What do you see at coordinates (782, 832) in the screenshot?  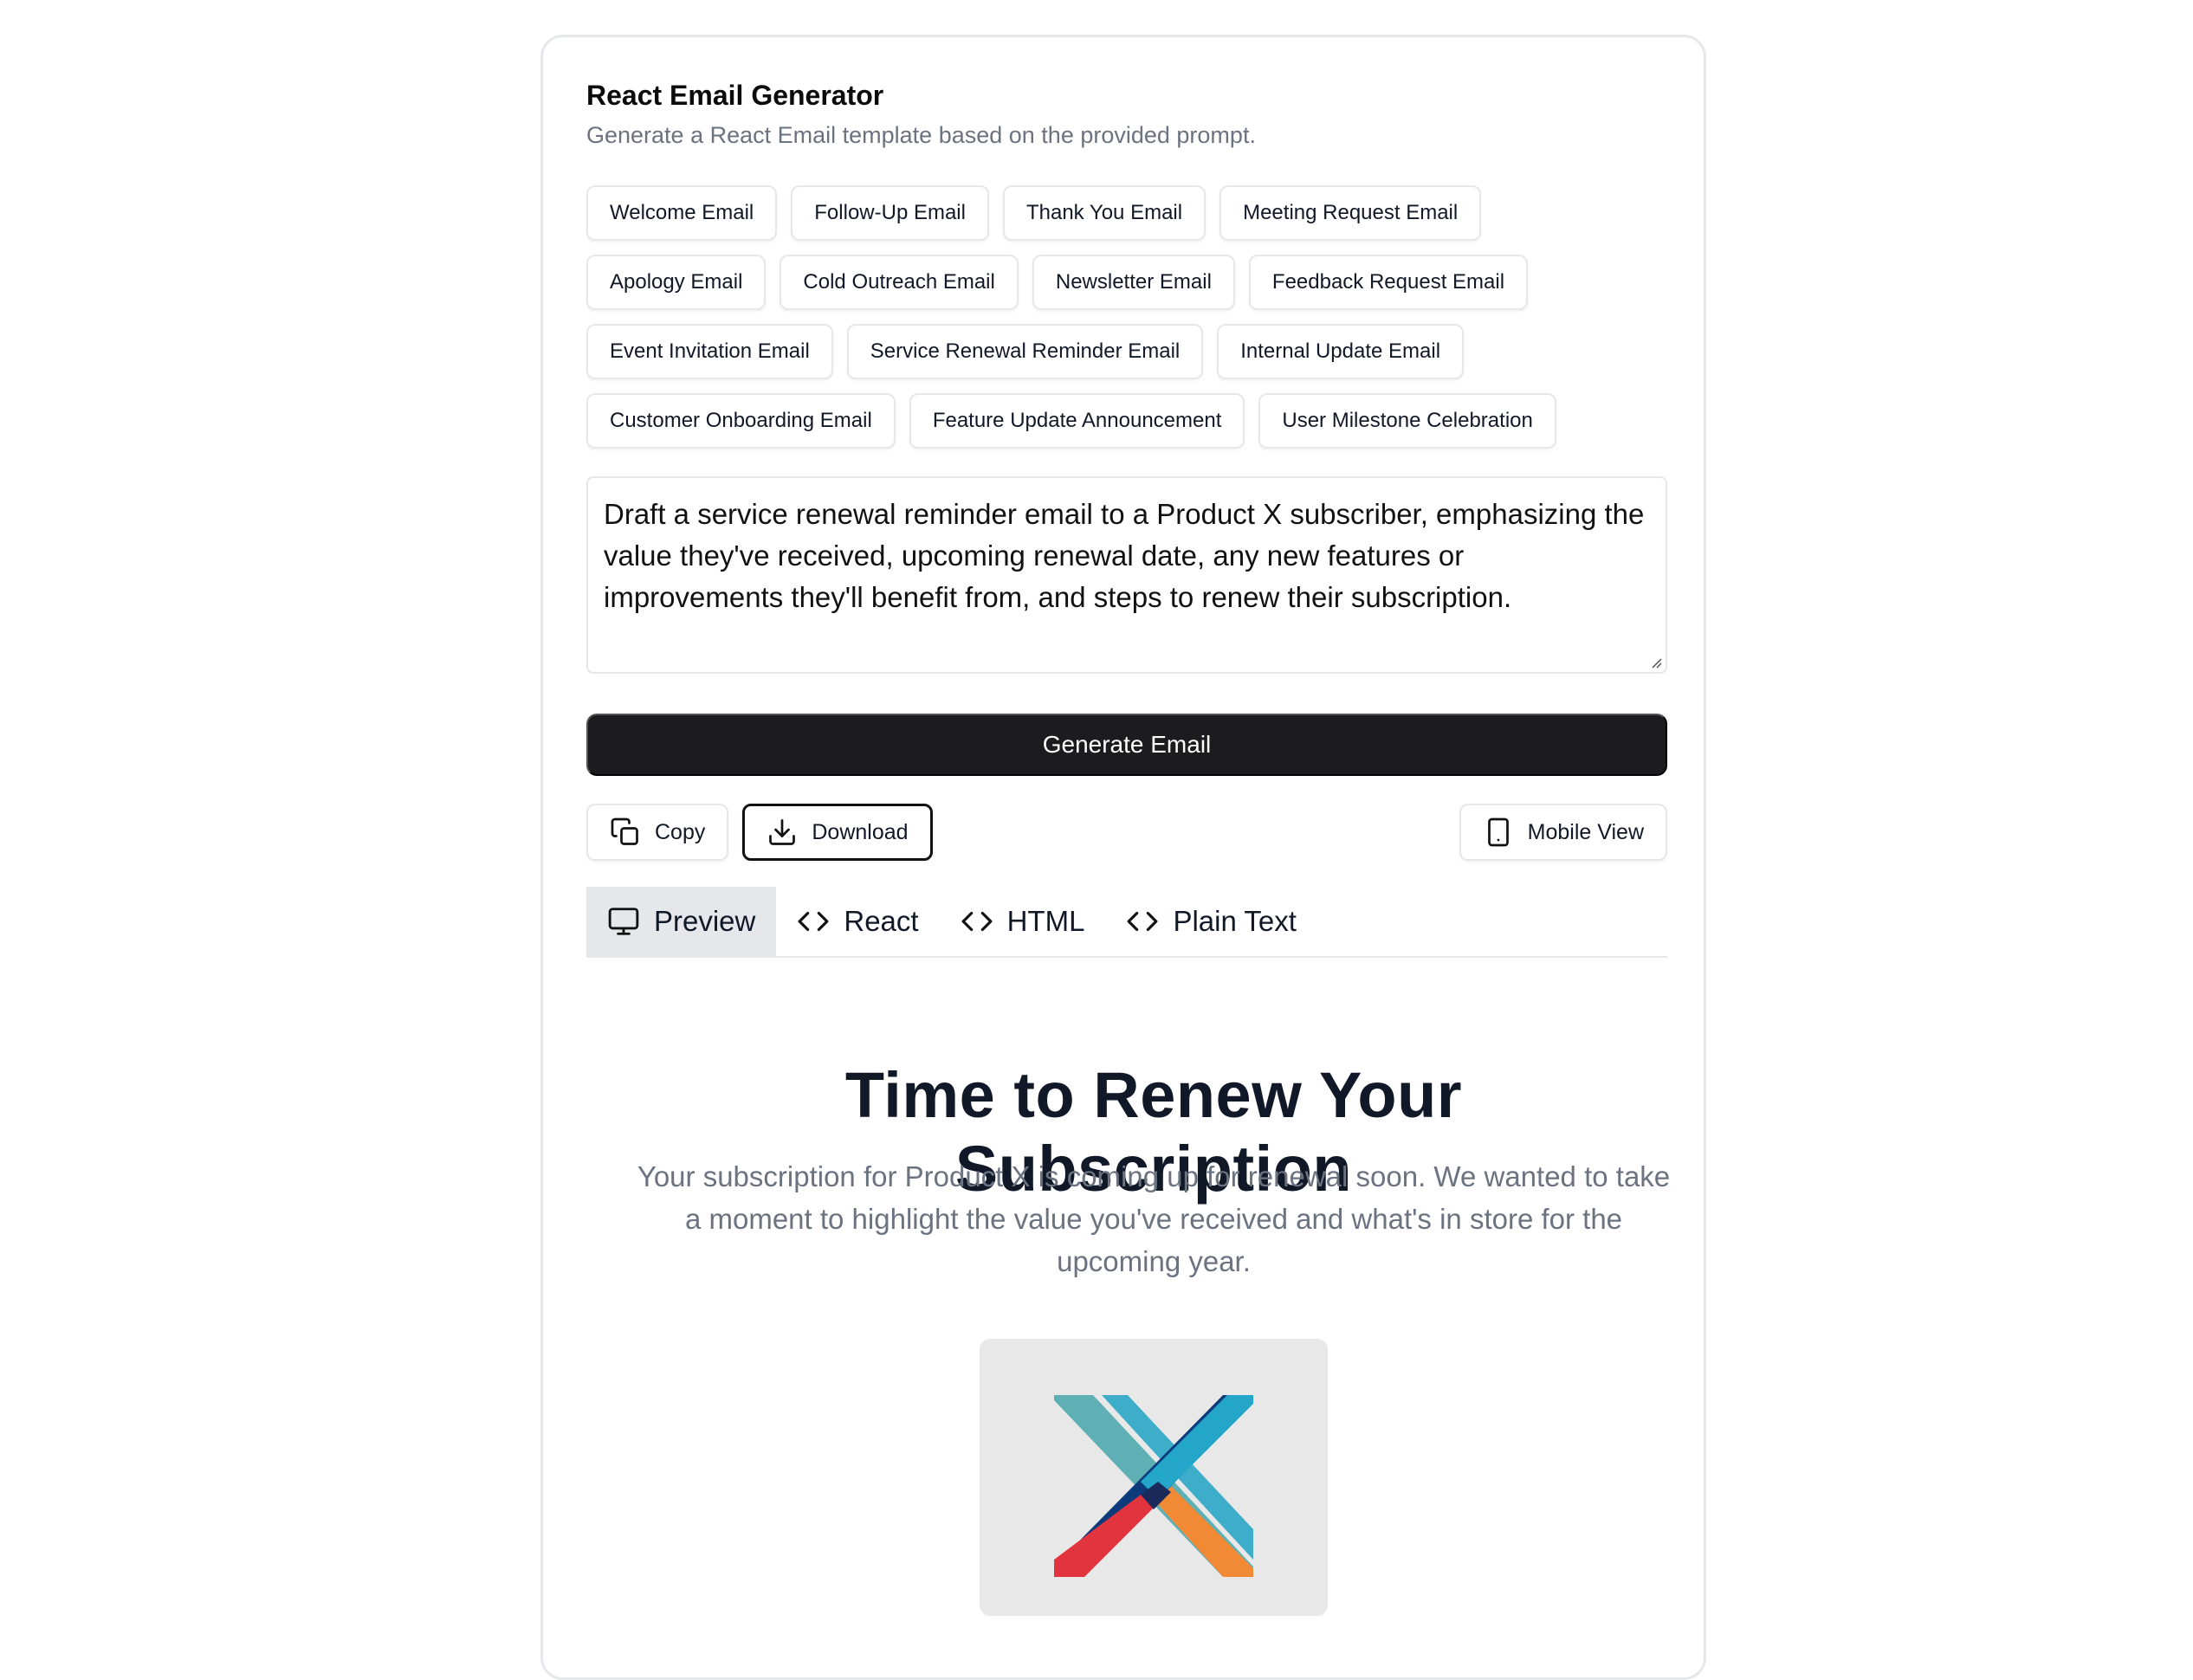 I see `download-icon` at bounding box center [782, 832].